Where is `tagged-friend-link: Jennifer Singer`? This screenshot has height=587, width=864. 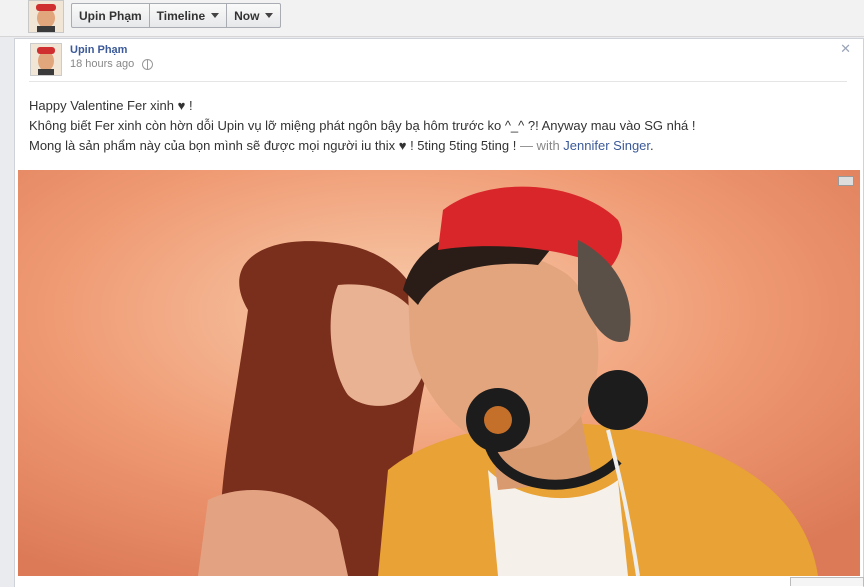
tagged-friend-link: Jennifer Singer is located at coordinates (606, 145).